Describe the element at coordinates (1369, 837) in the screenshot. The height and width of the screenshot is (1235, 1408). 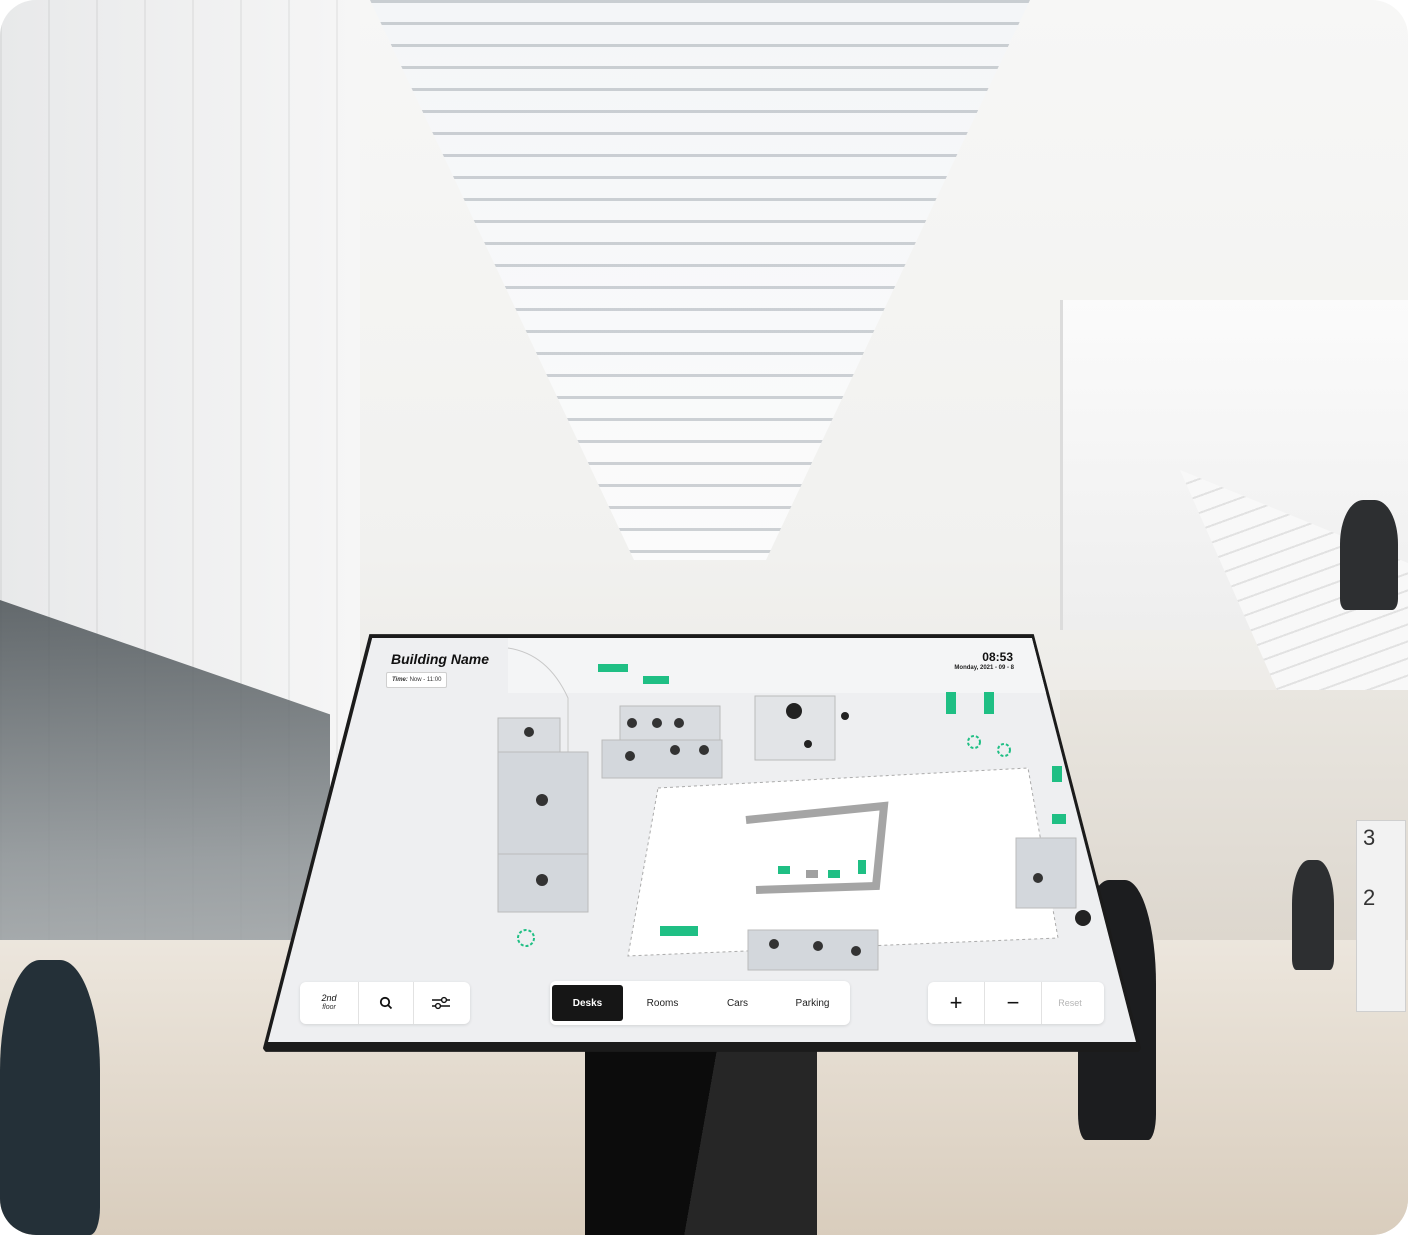
I see `sign-level-3: 3` at that location.